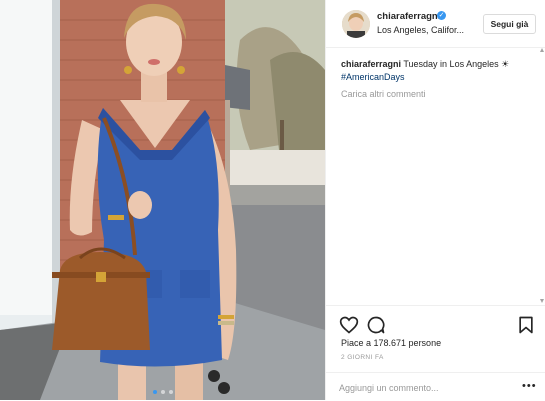 The image size is (545, 401). Describe the element at coordinates (526, 325) in the screenshot. I see `bookmark-icon` at that location.